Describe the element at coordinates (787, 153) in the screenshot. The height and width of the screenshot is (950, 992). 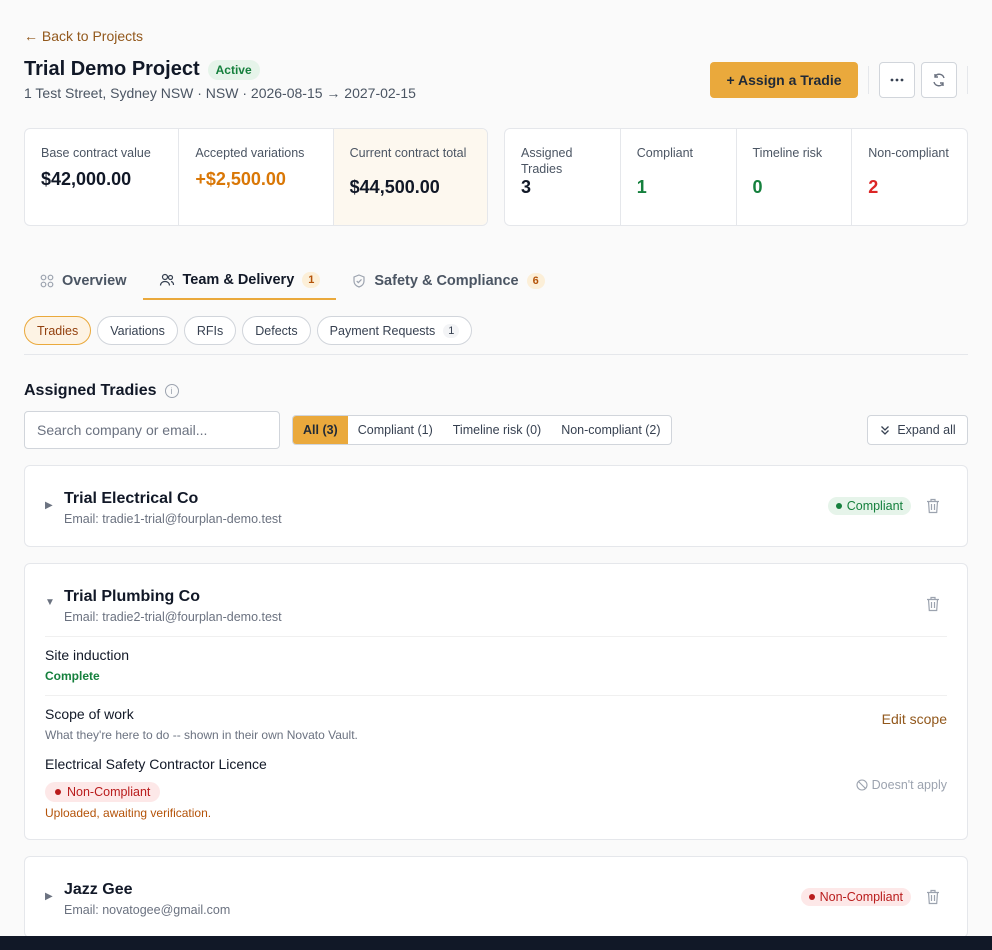
I see `stat-label: Timeline risk` at that location.